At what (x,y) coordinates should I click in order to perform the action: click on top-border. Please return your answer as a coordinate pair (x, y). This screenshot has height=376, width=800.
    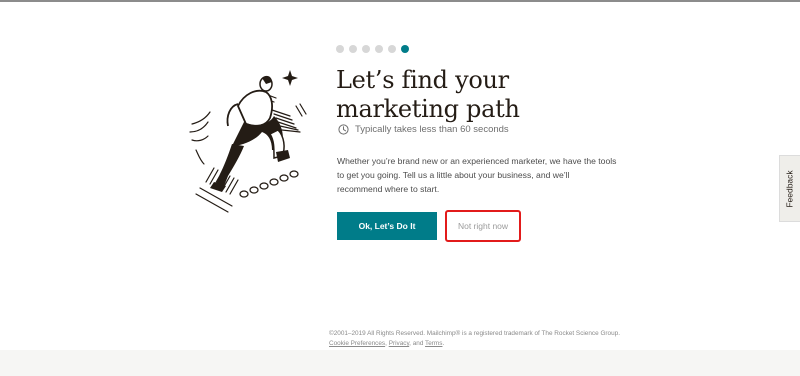
    Looking at the image, I should click on (400, 1).